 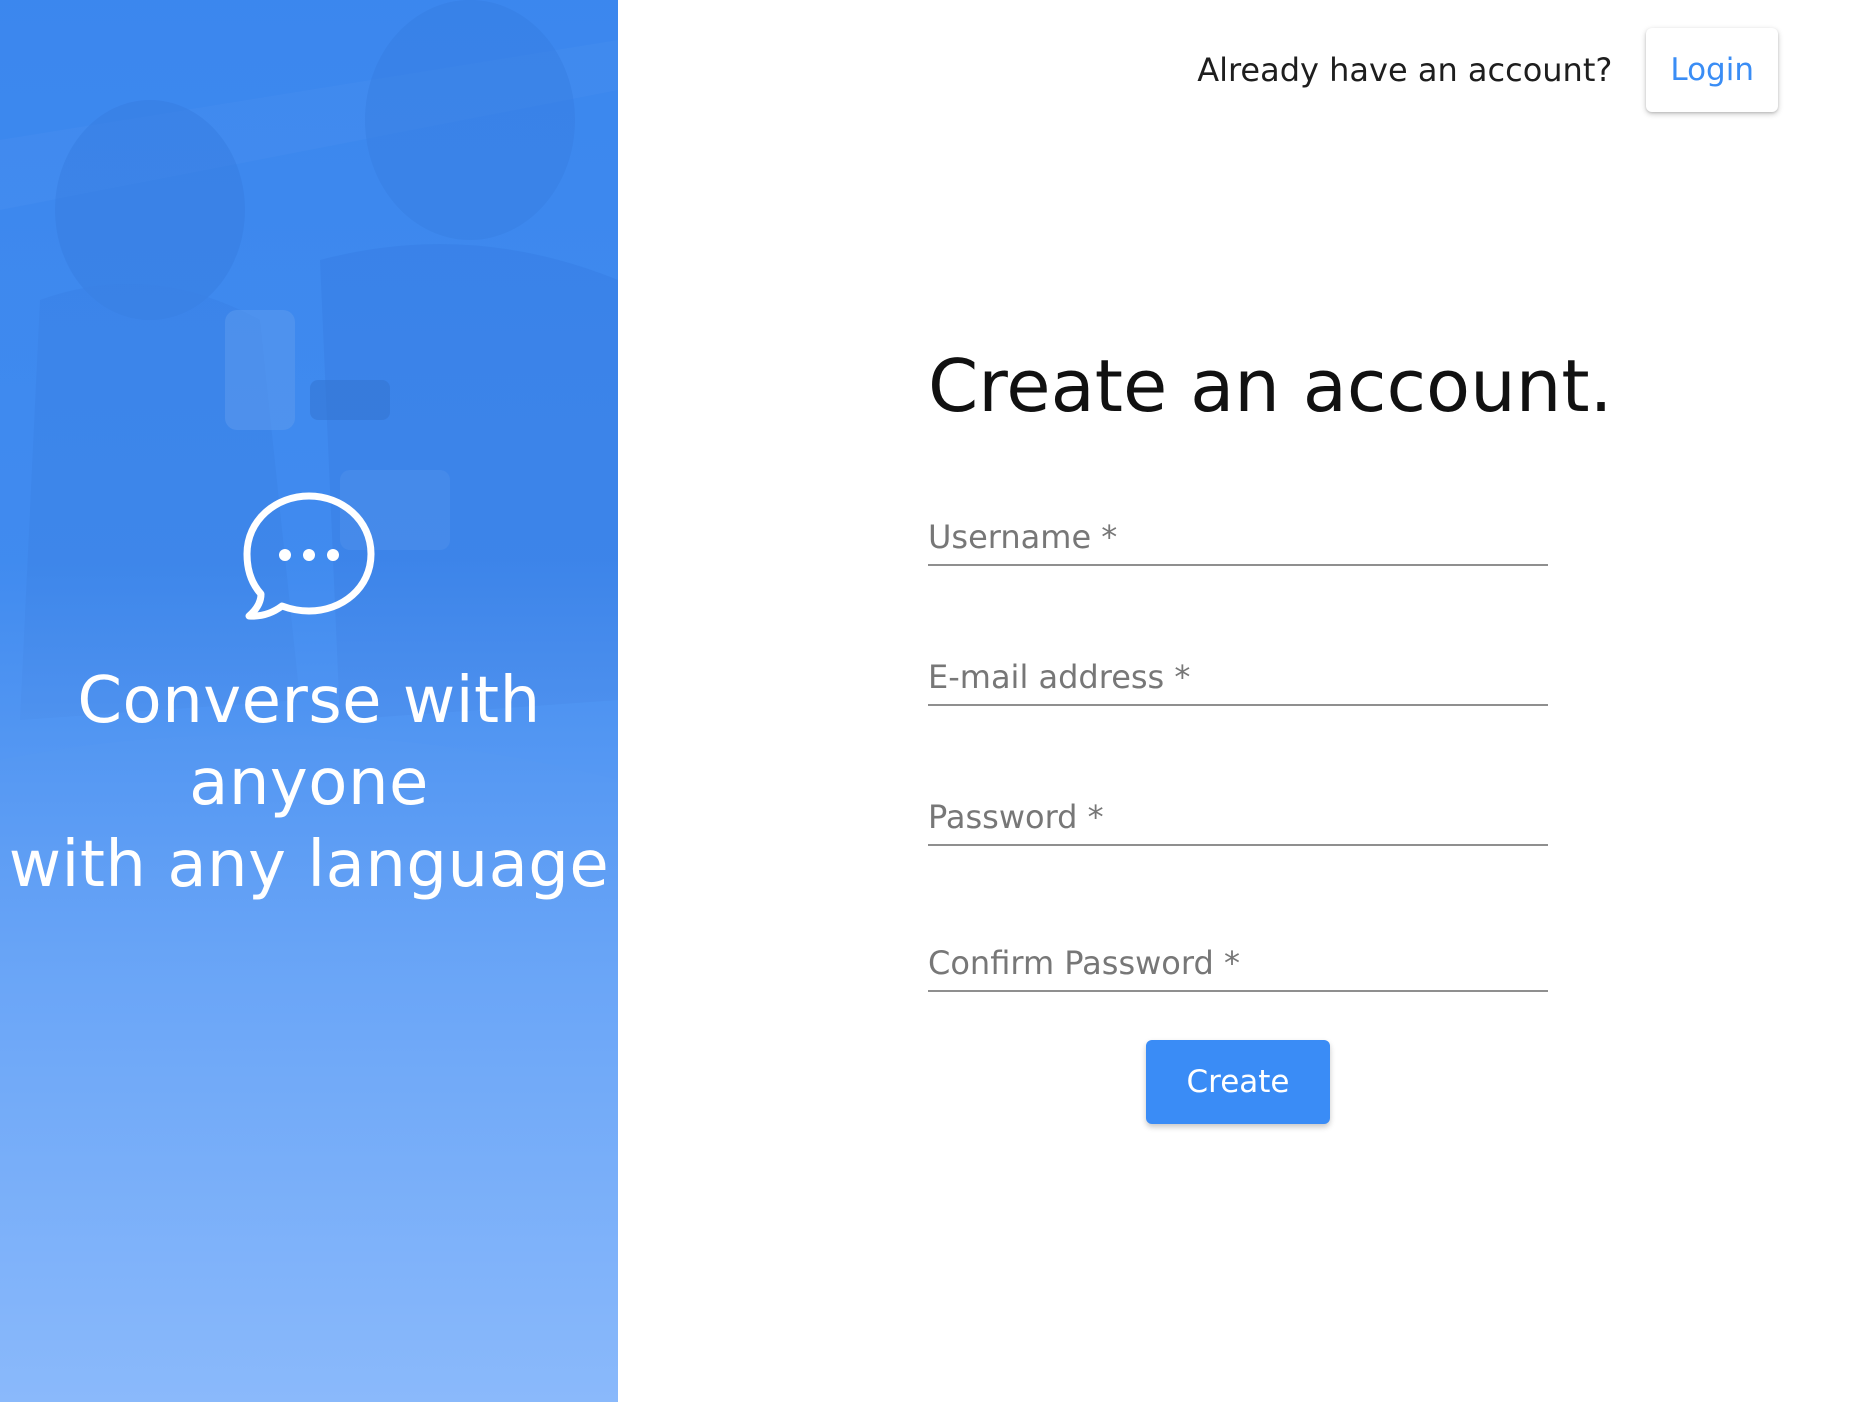 I want to click on email-field, so click(x=1238, y=678).